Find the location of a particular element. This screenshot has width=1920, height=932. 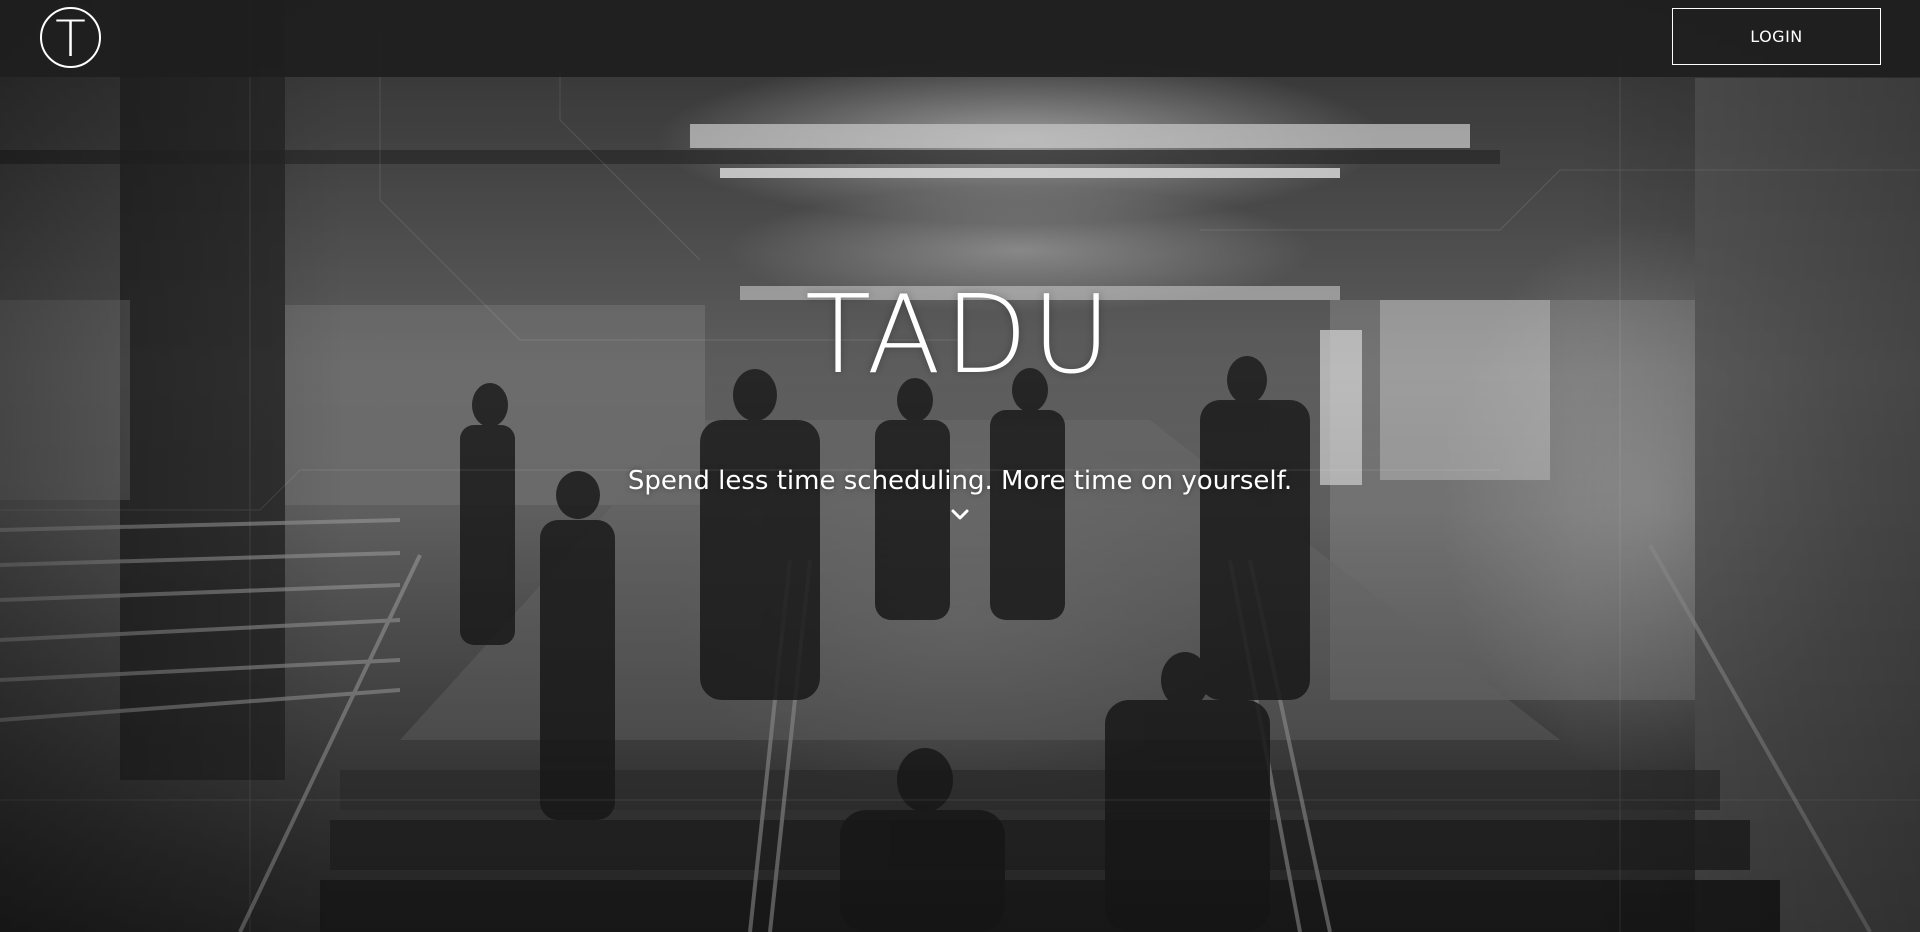

top-navigation-bar: T LOGIN is located at coordinates (960, 38).